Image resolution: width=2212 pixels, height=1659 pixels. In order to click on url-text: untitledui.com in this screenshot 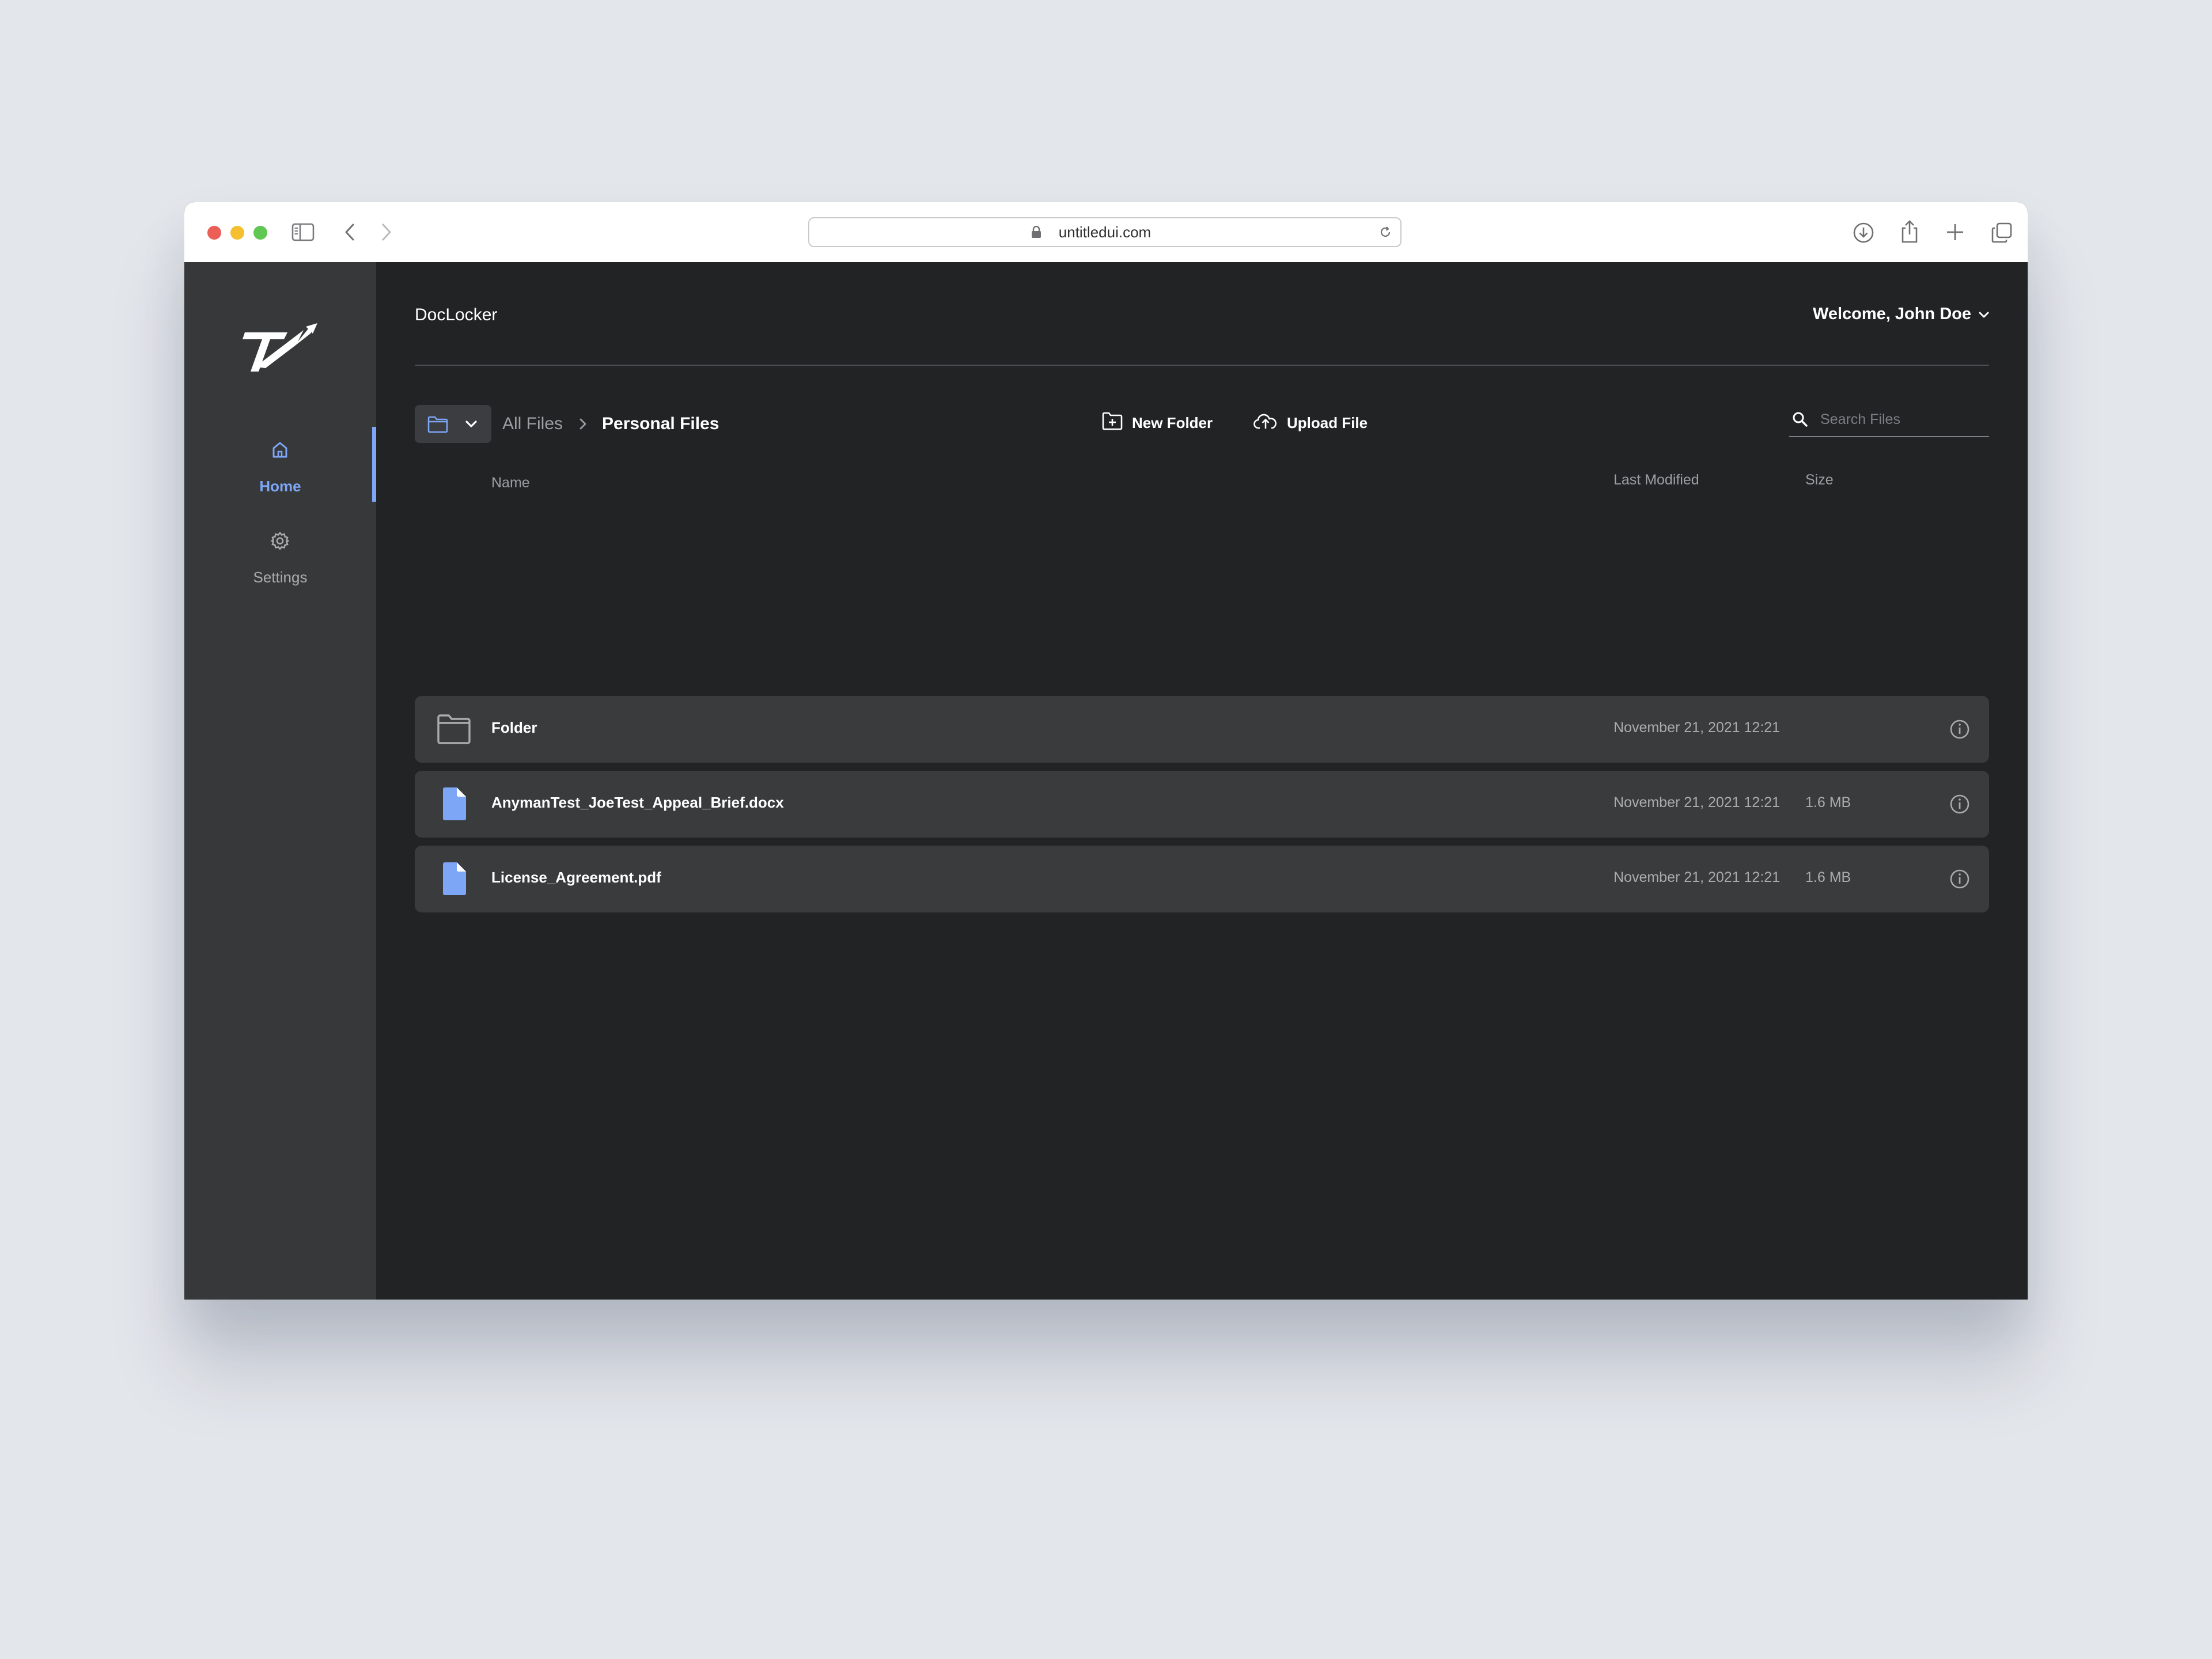, I will do `click(1105, 232)`.